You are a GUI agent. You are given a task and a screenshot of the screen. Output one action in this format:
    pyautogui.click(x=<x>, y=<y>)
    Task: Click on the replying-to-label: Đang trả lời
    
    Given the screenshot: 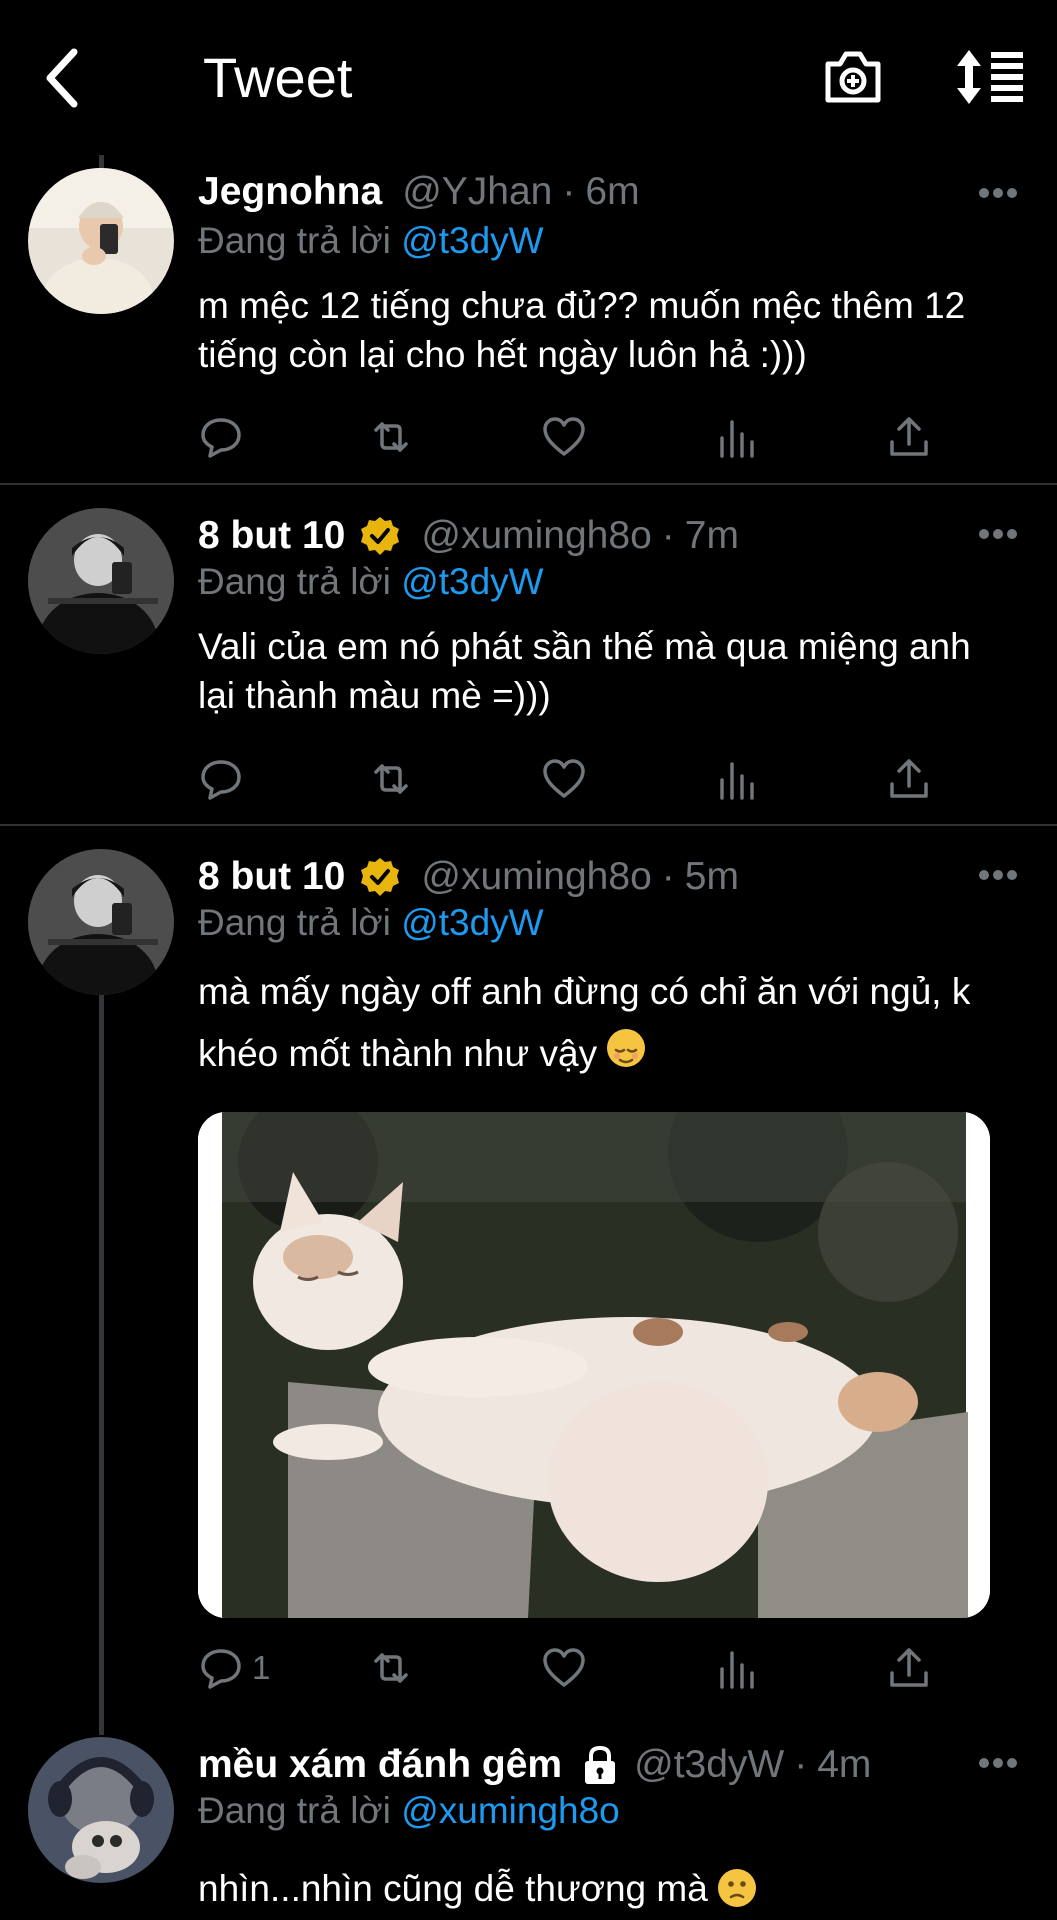 What is the action you would take?
    pyautogui.click(x=294, y=1810)
    